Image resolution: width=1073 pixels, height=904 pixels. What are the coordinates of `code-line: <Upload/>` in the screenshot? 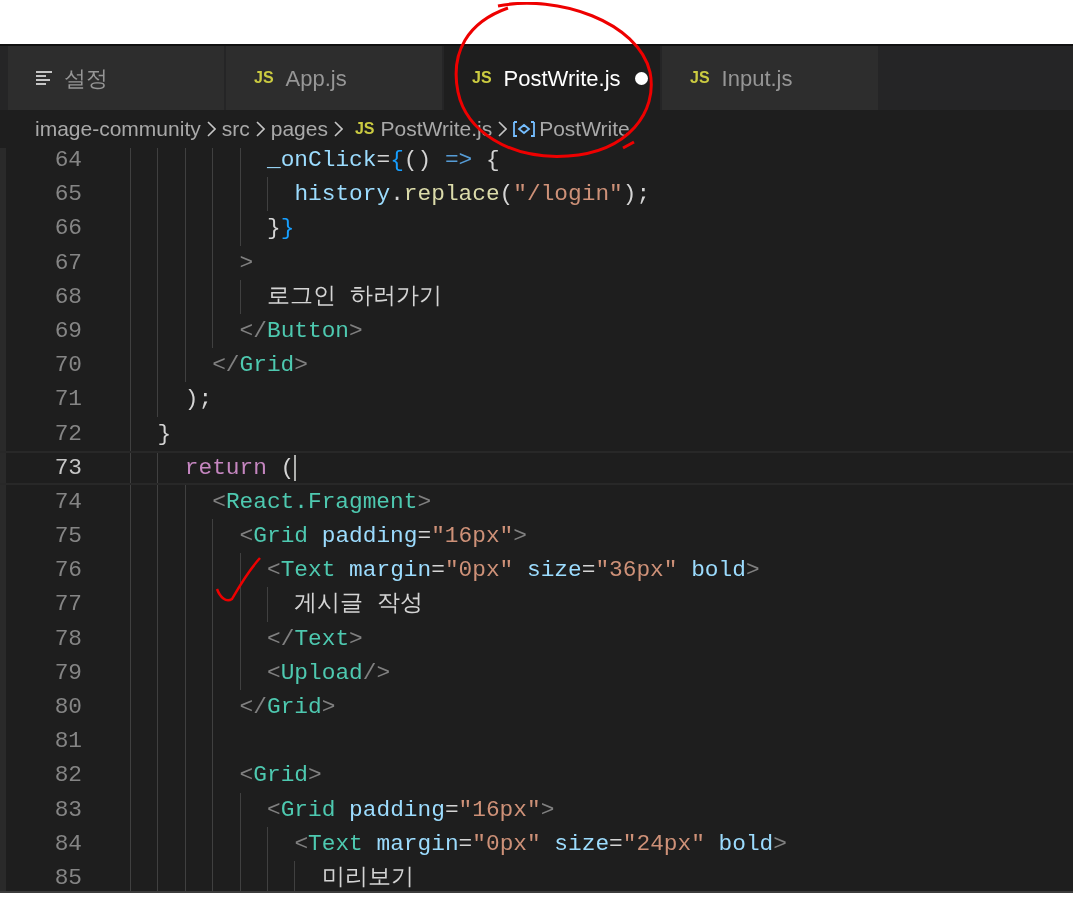 It's located at (329, 673).